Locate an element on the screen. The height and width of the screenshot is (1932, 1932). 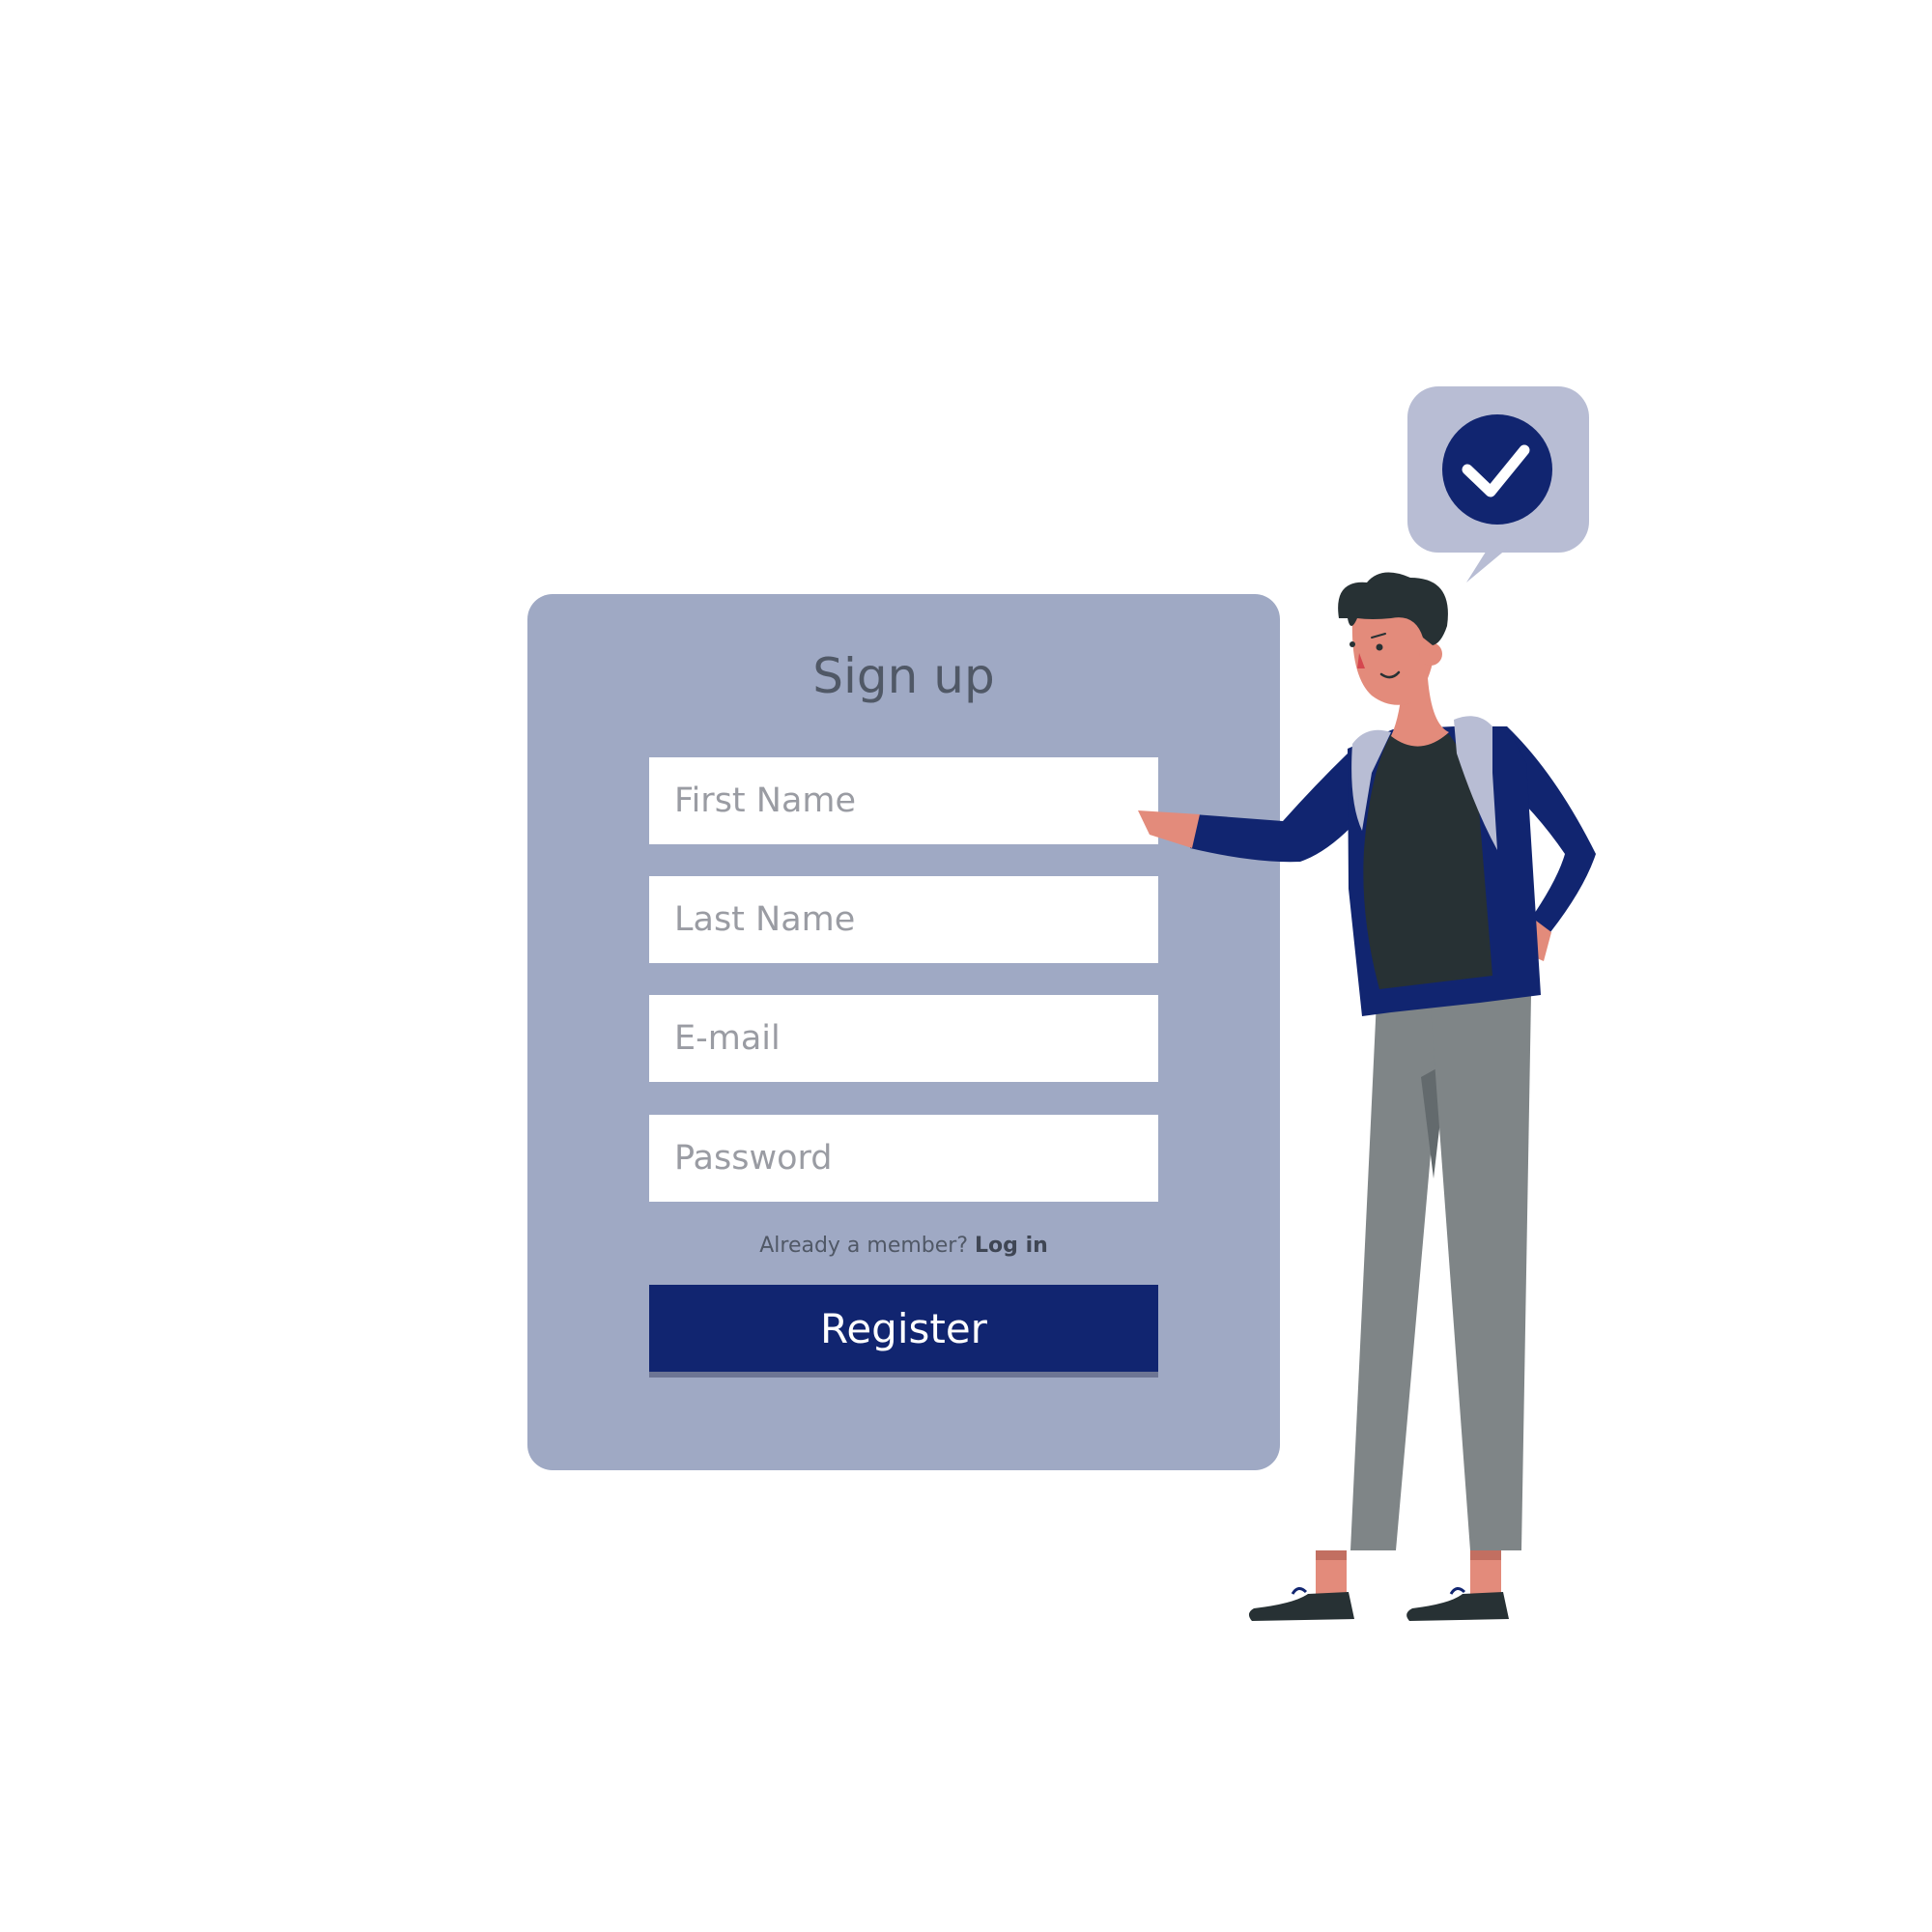
person-right-shoe is located at coordinates (1457, 1606).